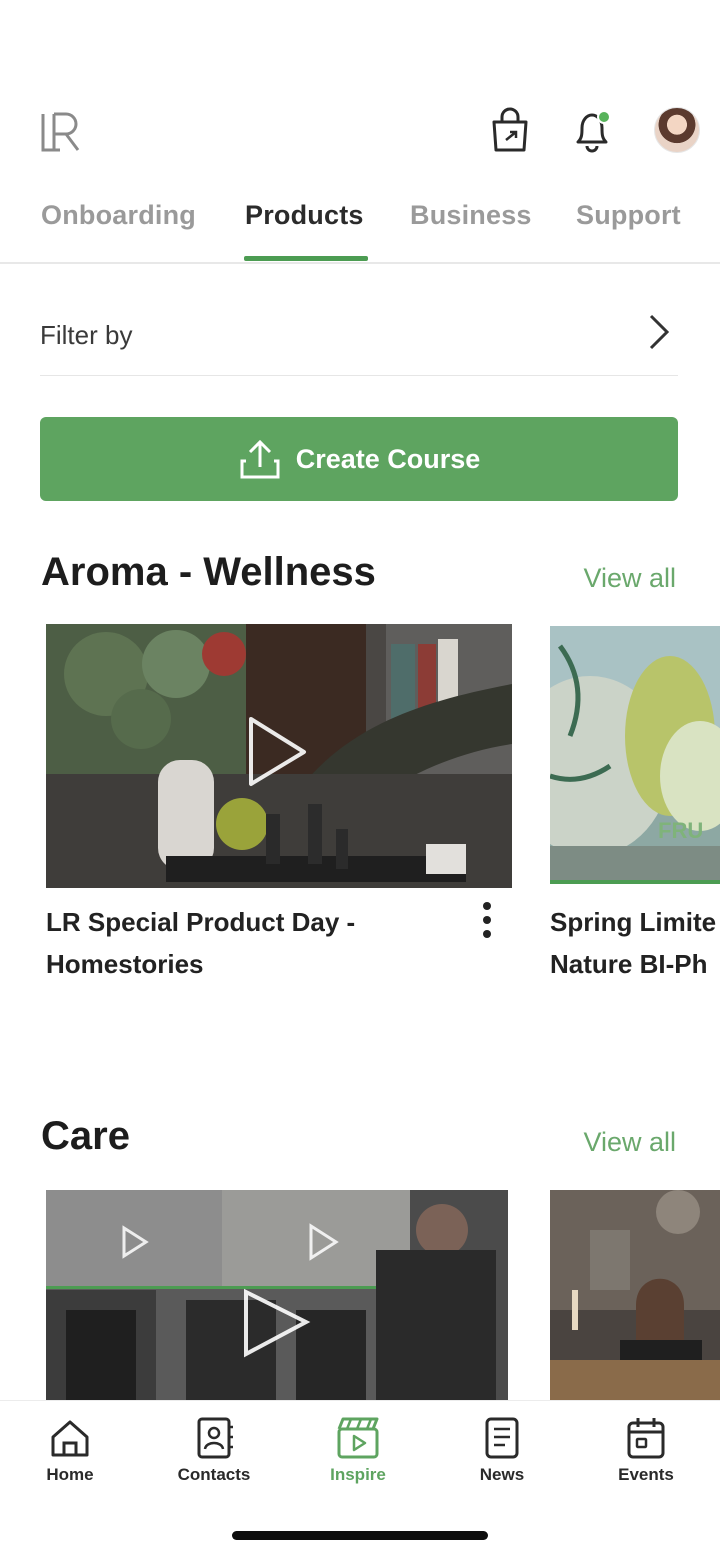 The image size is (720, 1555). Describe the element at coordinates (677, 130) in the screenshot. I see `avatar` at that location.